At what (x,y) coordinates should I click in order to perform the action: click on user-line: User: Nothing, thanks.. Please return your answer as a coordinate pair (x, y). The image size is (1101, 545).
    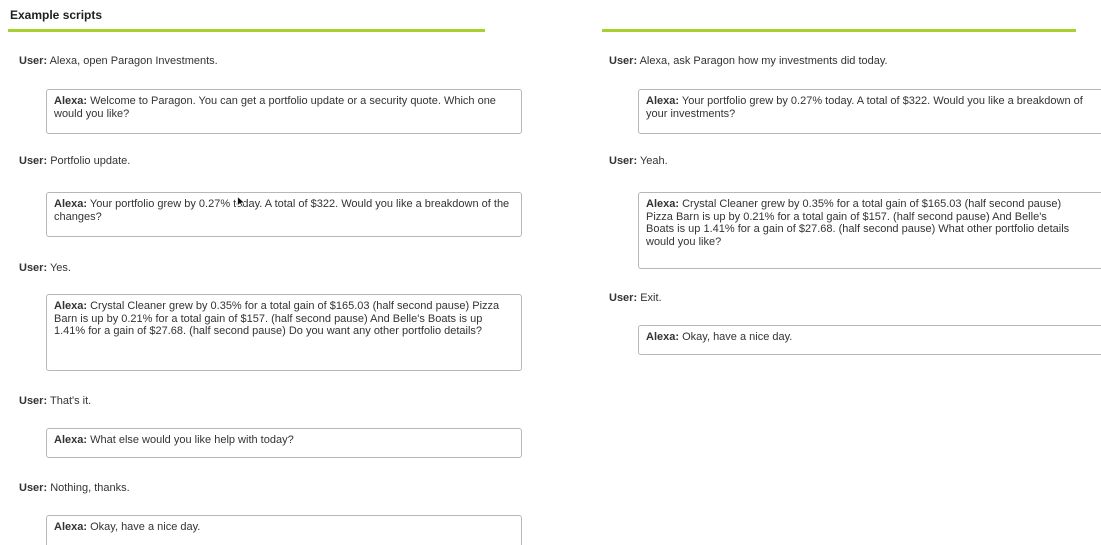
    Looking at the image, I should click on (74, 488).